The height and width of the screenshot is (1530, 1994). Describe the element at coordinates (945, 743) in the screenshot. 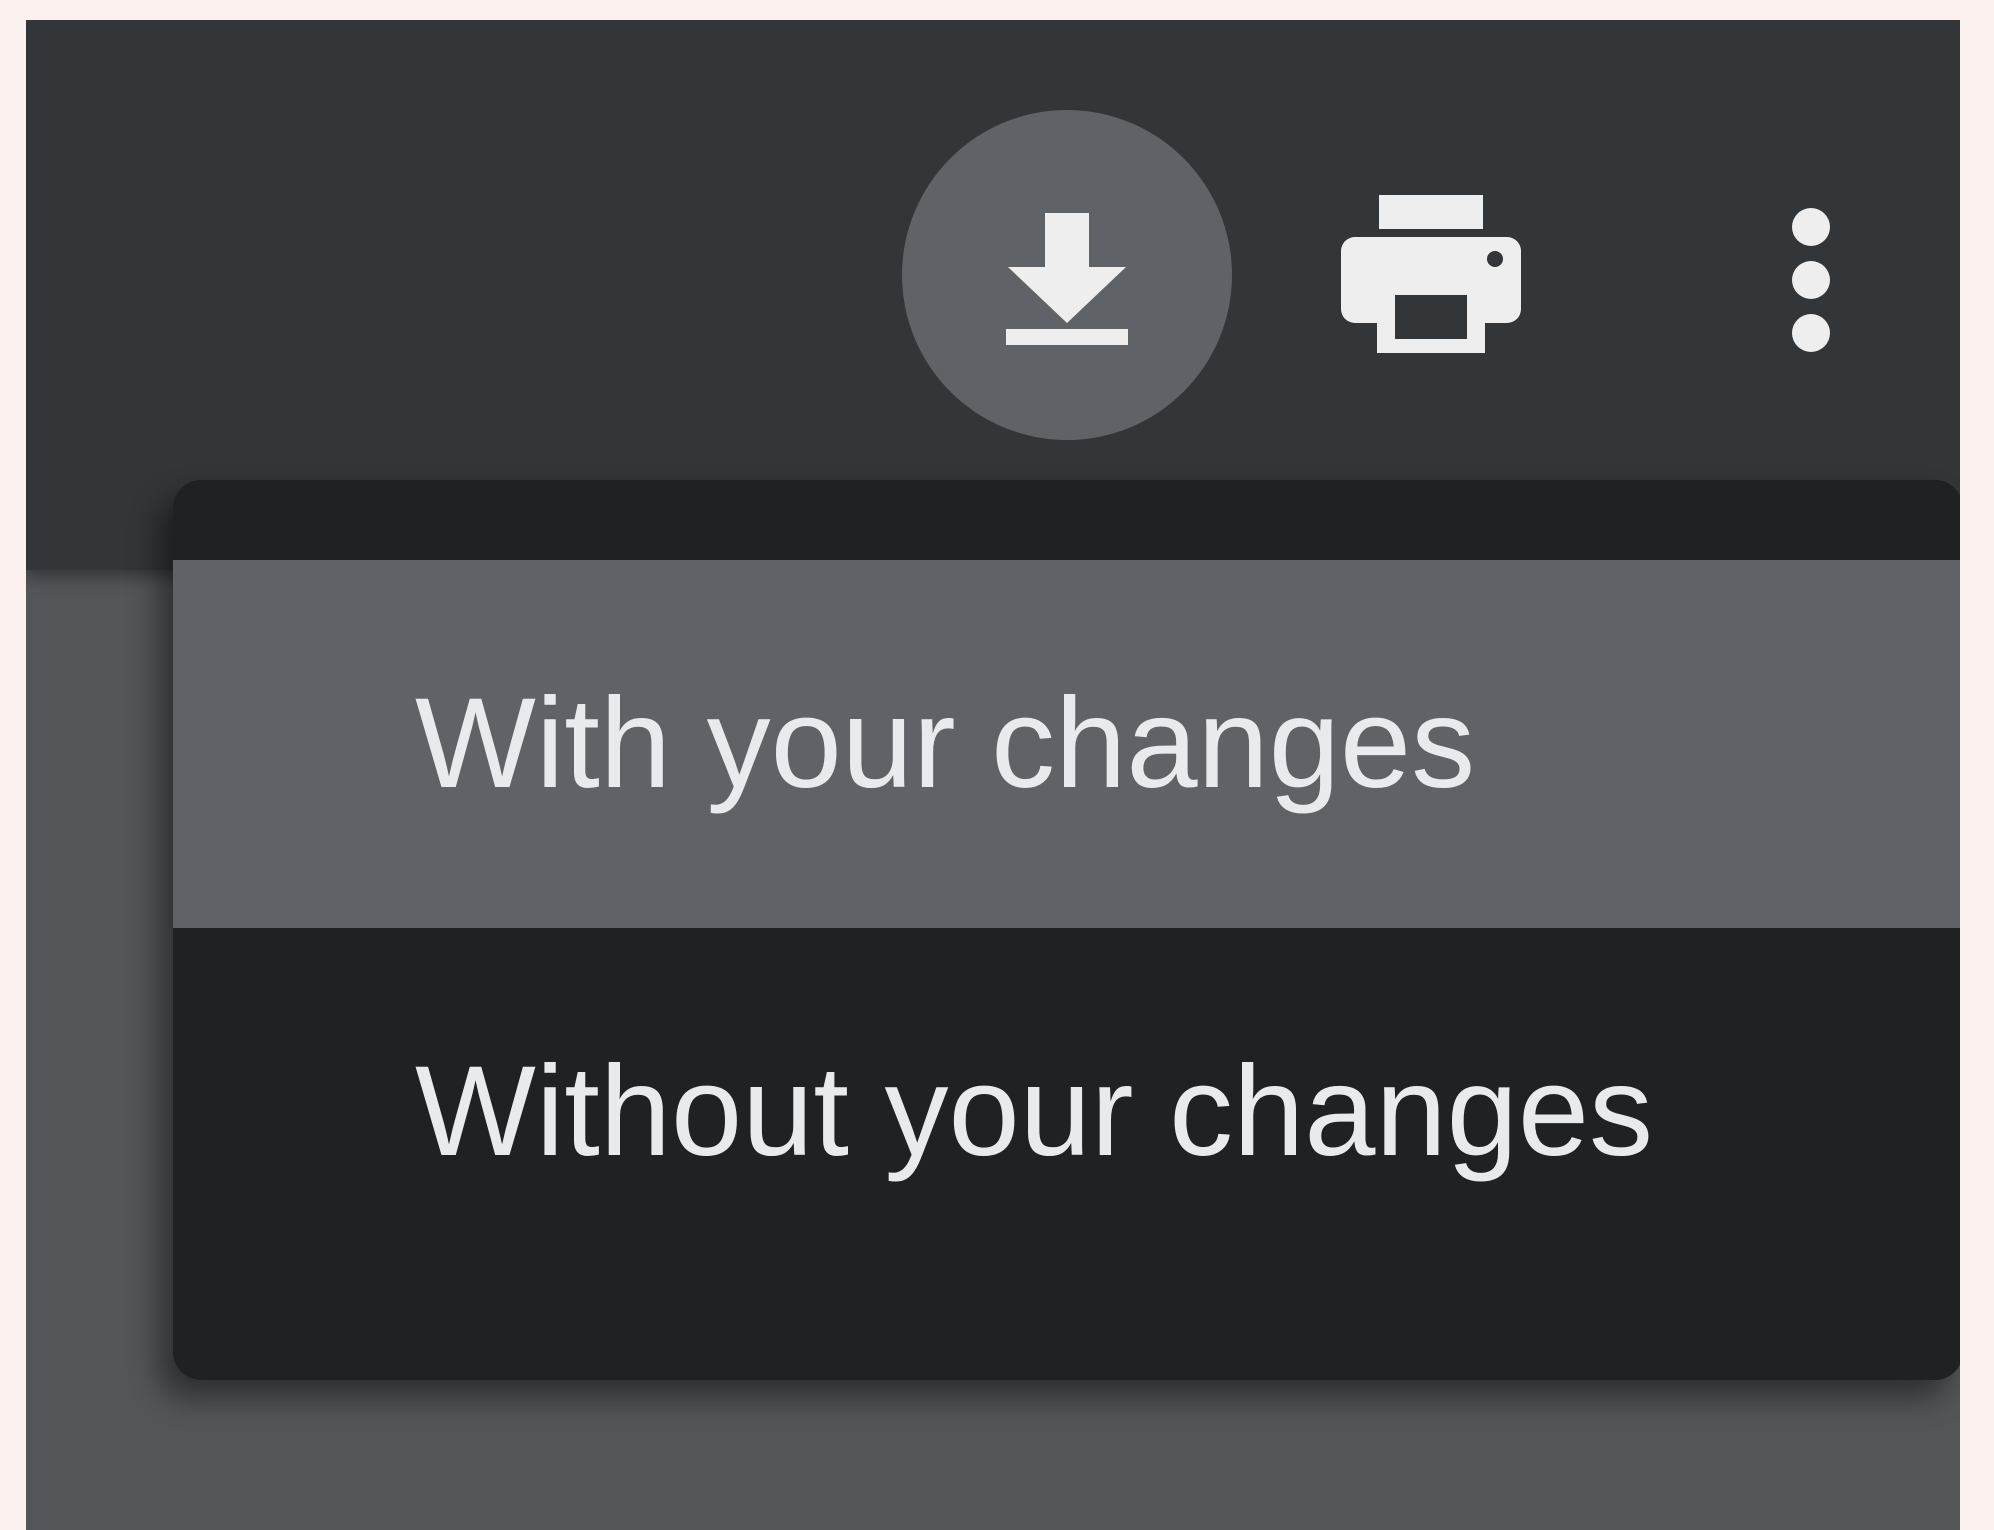

I see `menu-item-label: With your changes` at that location.